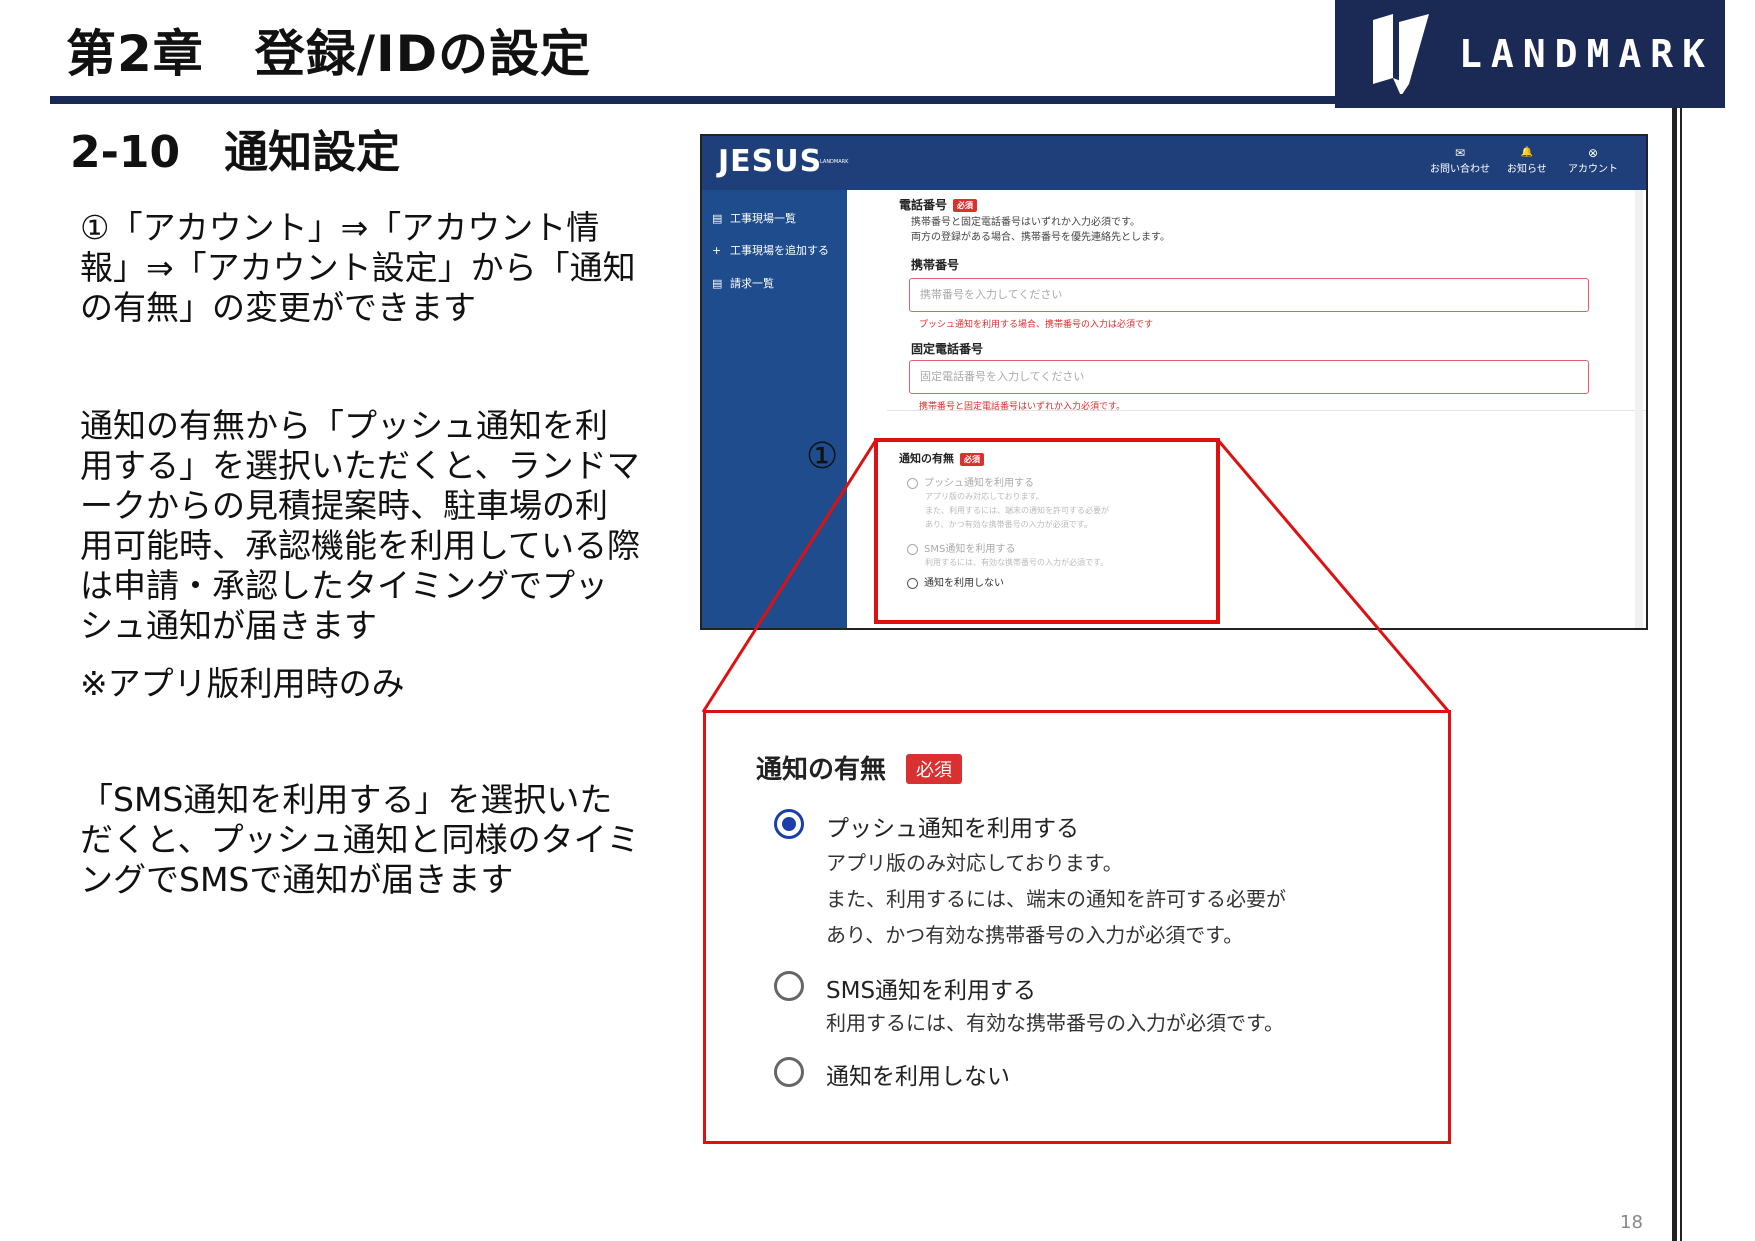  I want to click on radio-selected-icon, so click(789, 824).